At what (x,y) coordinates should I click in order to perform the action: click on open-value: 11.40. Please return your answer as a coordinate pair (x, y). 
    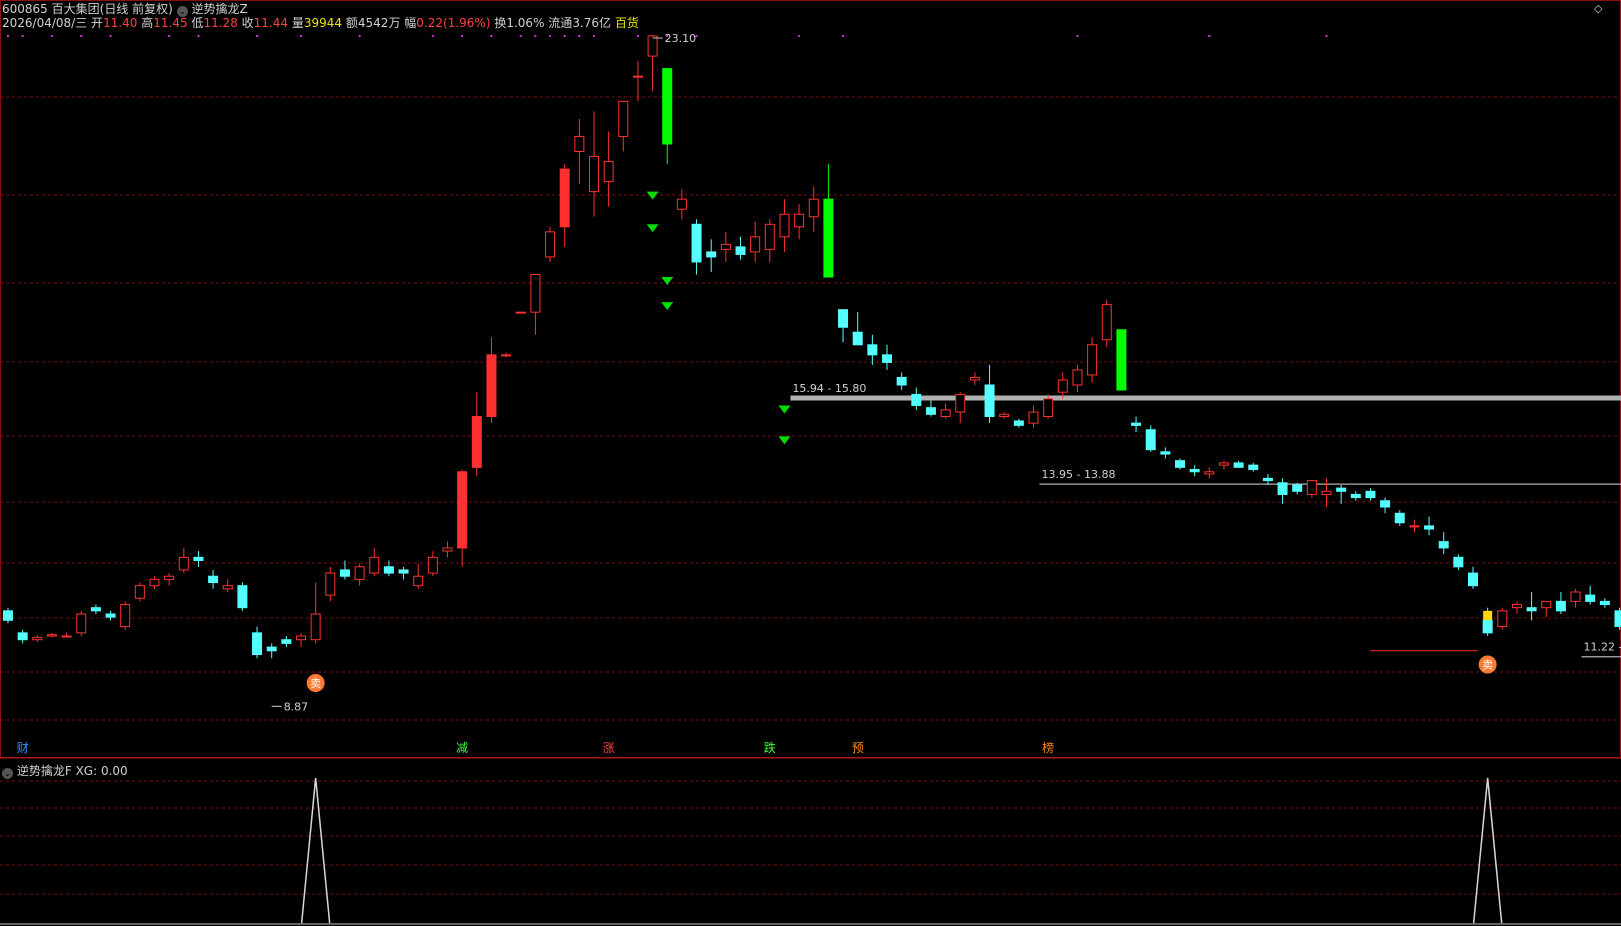
    Looking at the image, I should click on (120, 23).